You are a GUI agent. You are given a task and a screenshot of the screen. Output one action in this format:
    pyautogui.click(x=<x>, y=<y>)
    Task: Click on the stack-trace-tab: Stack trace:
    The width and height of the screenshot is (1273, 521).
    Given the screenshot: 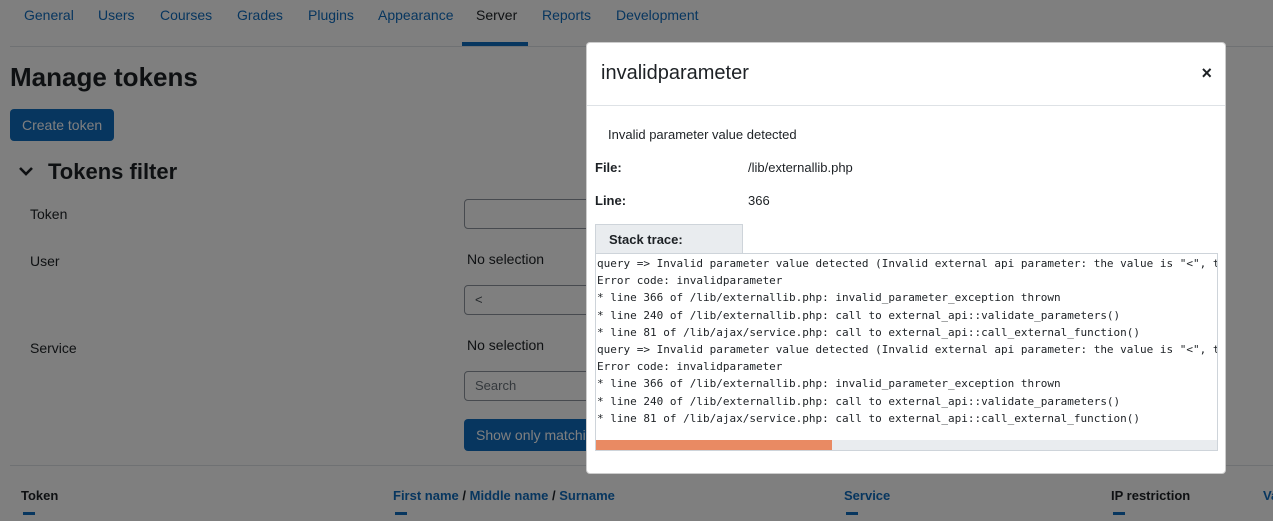 What is the action you would take?
    pyautogui.click(x=669, y=238)
    